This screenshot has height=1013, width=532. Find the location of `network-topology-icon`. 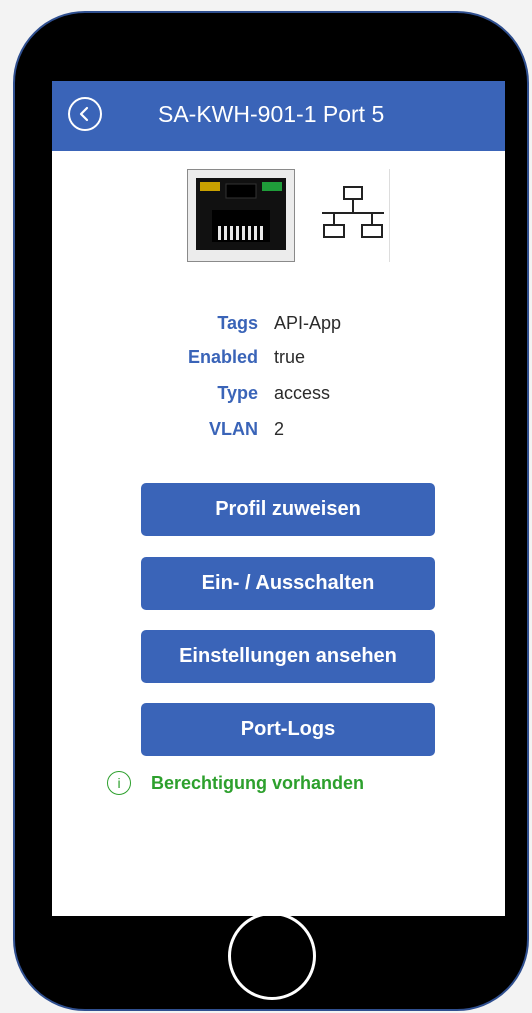

network-topology-icon is located at coordinates (353, 217).